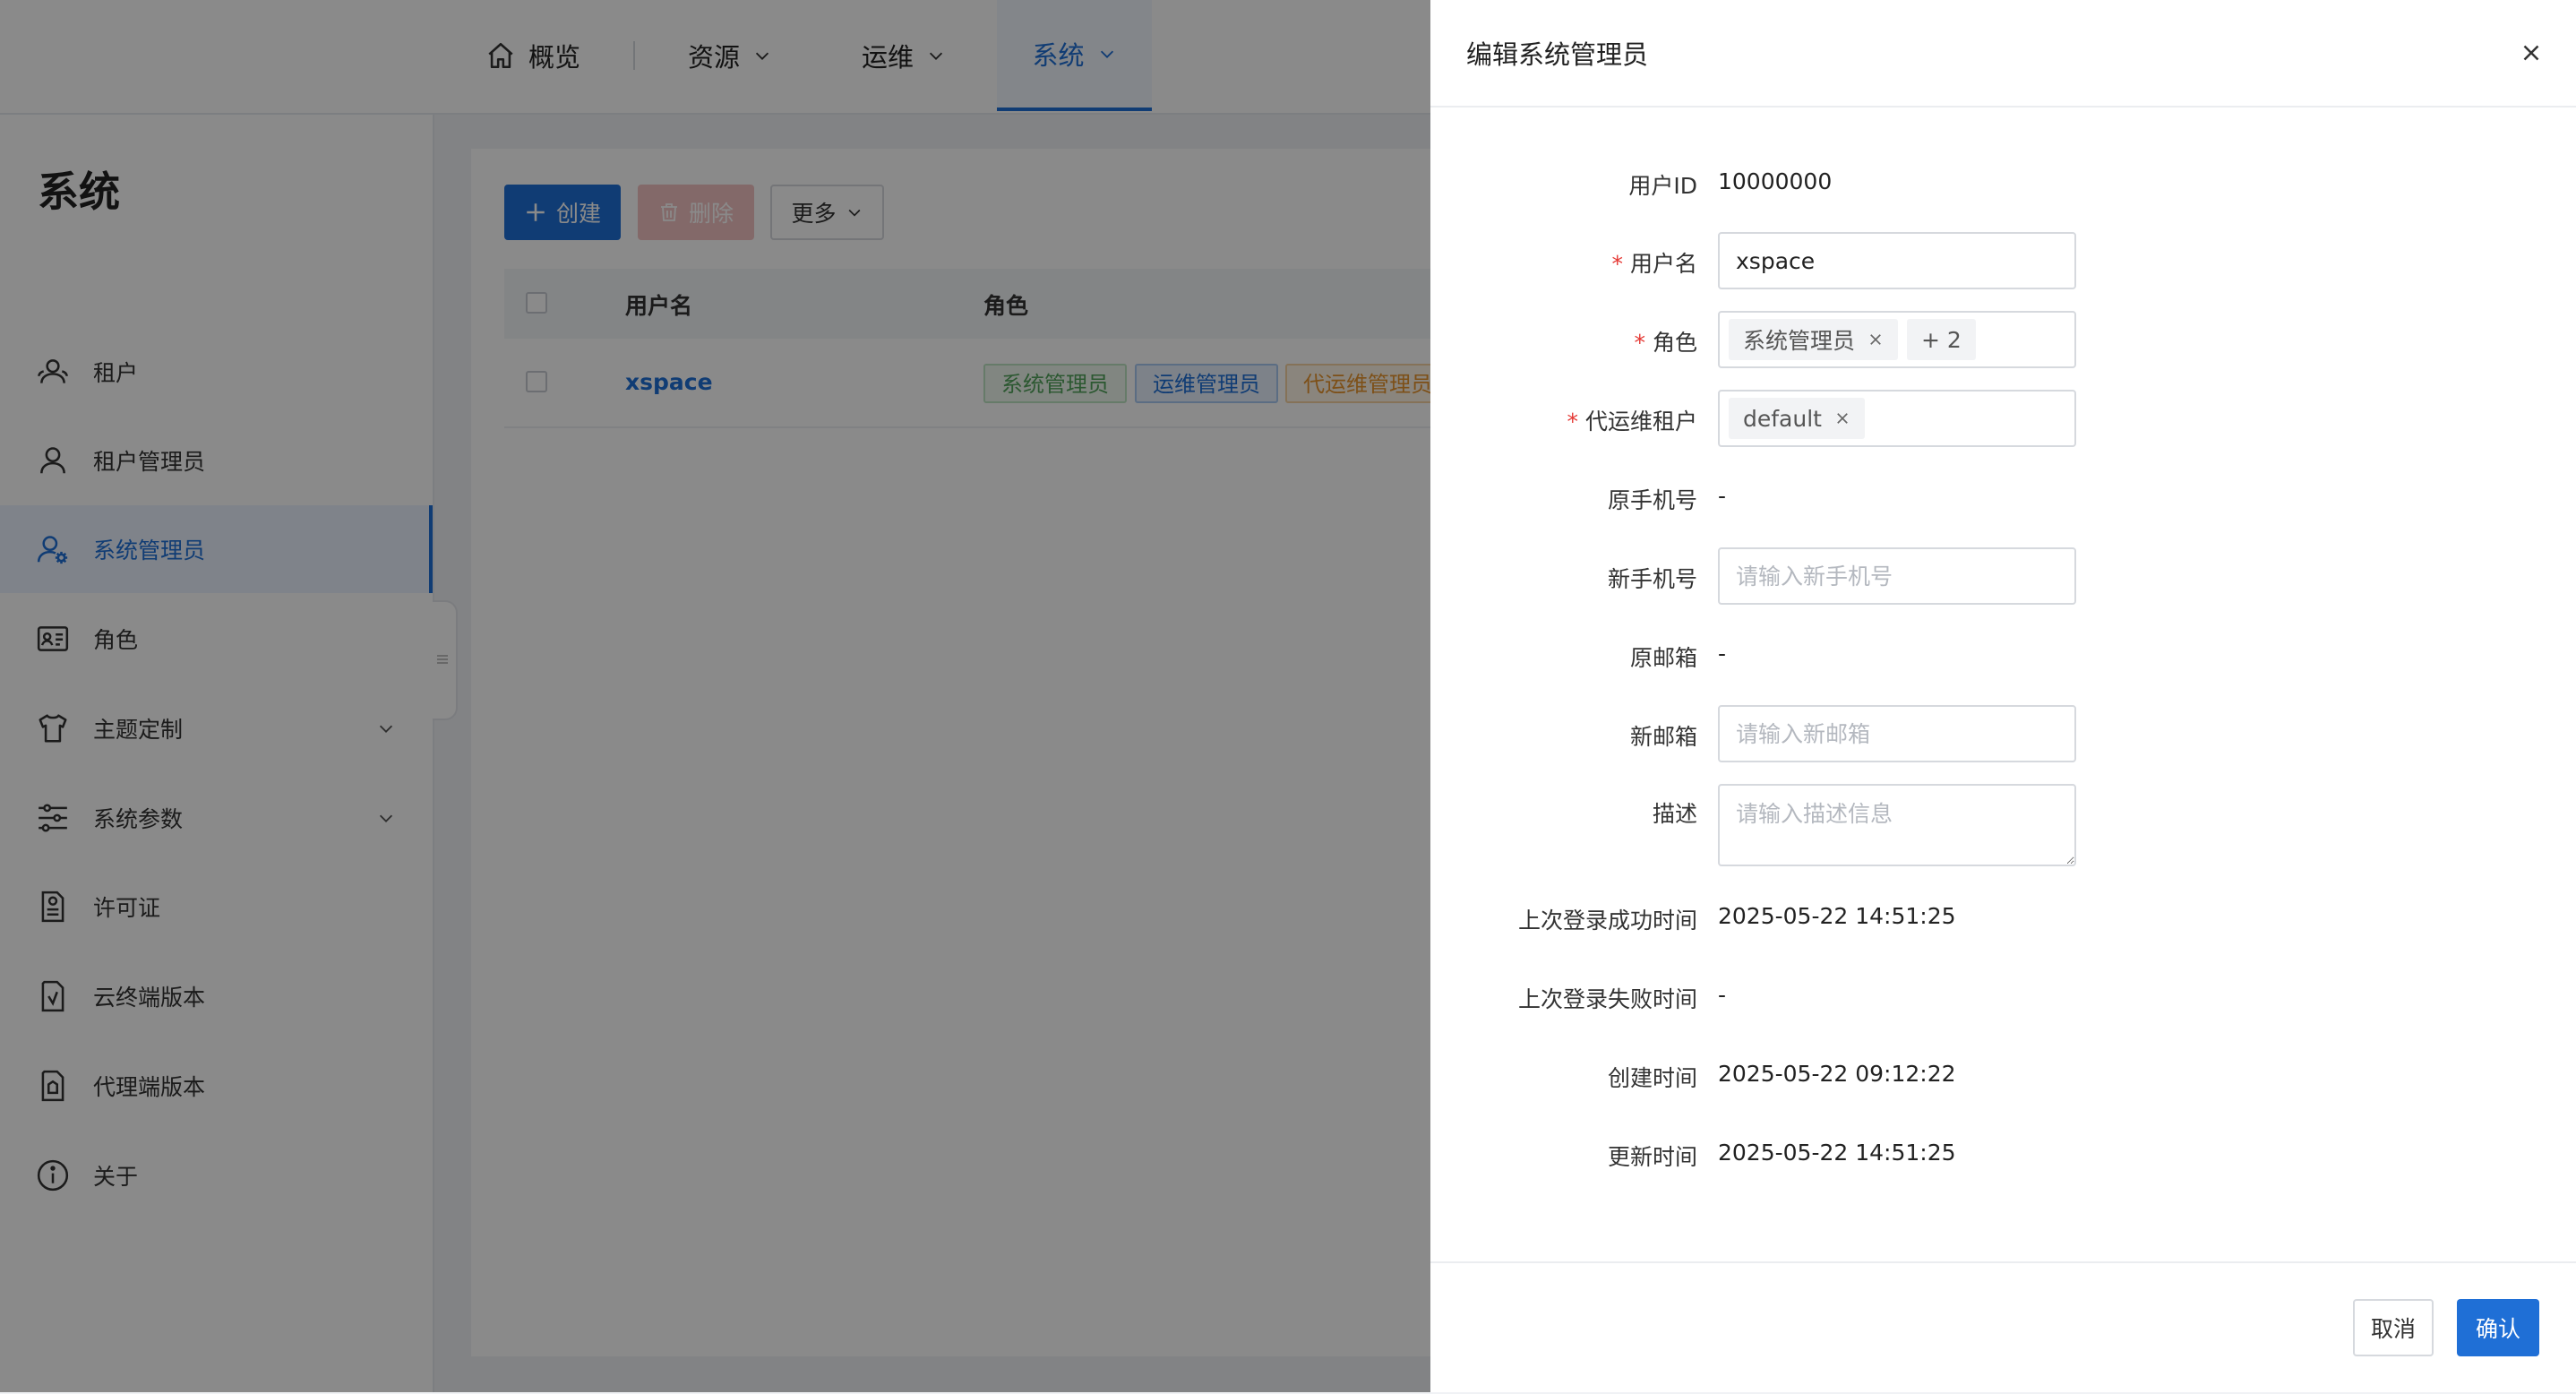 This screenshot has height=1394, width=2576. Describe the element at coordinates (1775, 181) in the screenshot. I see `user-id-value: 10000000` at that location.